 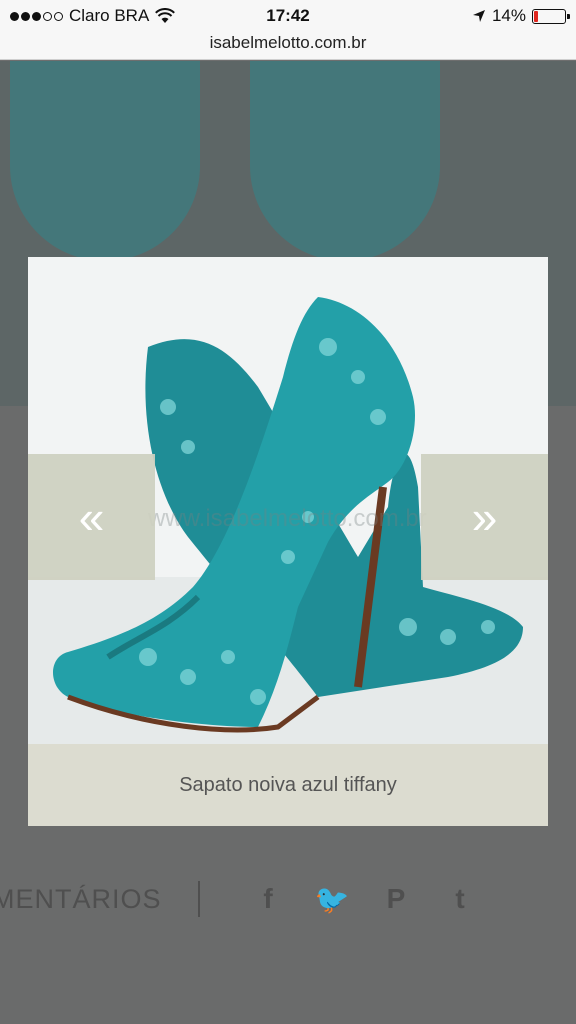 I want to click on pinterest-icon: P, so click(x=396, y=899).